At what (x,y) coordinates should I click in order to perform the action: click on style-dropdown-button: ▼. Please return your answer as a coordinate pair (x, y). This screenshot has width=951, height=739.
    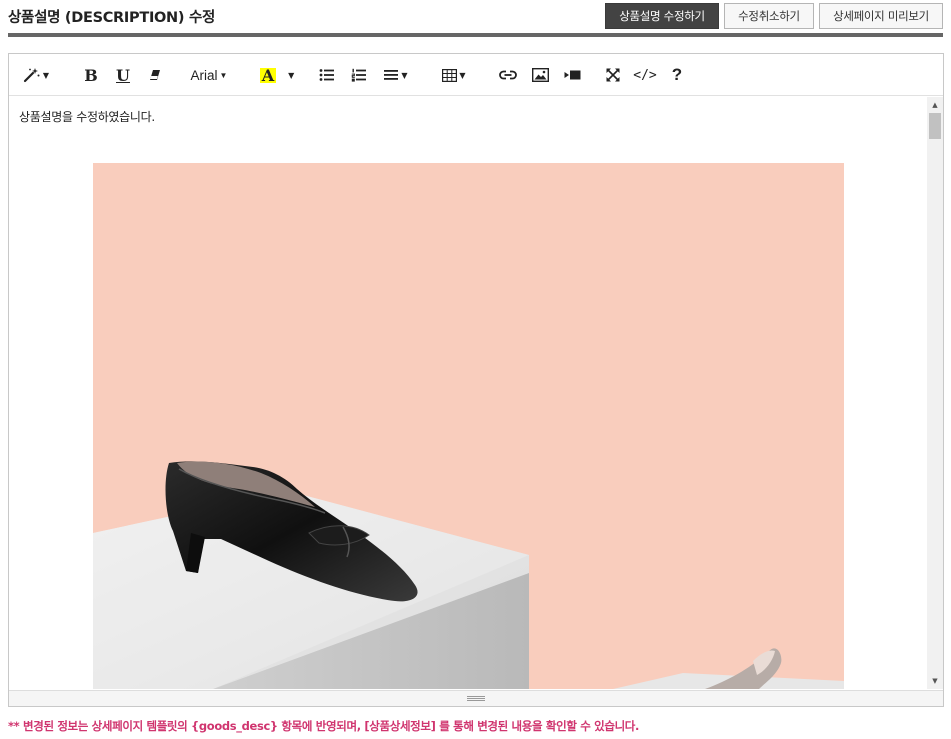
    Looking at the image, I should click on (36, 75).